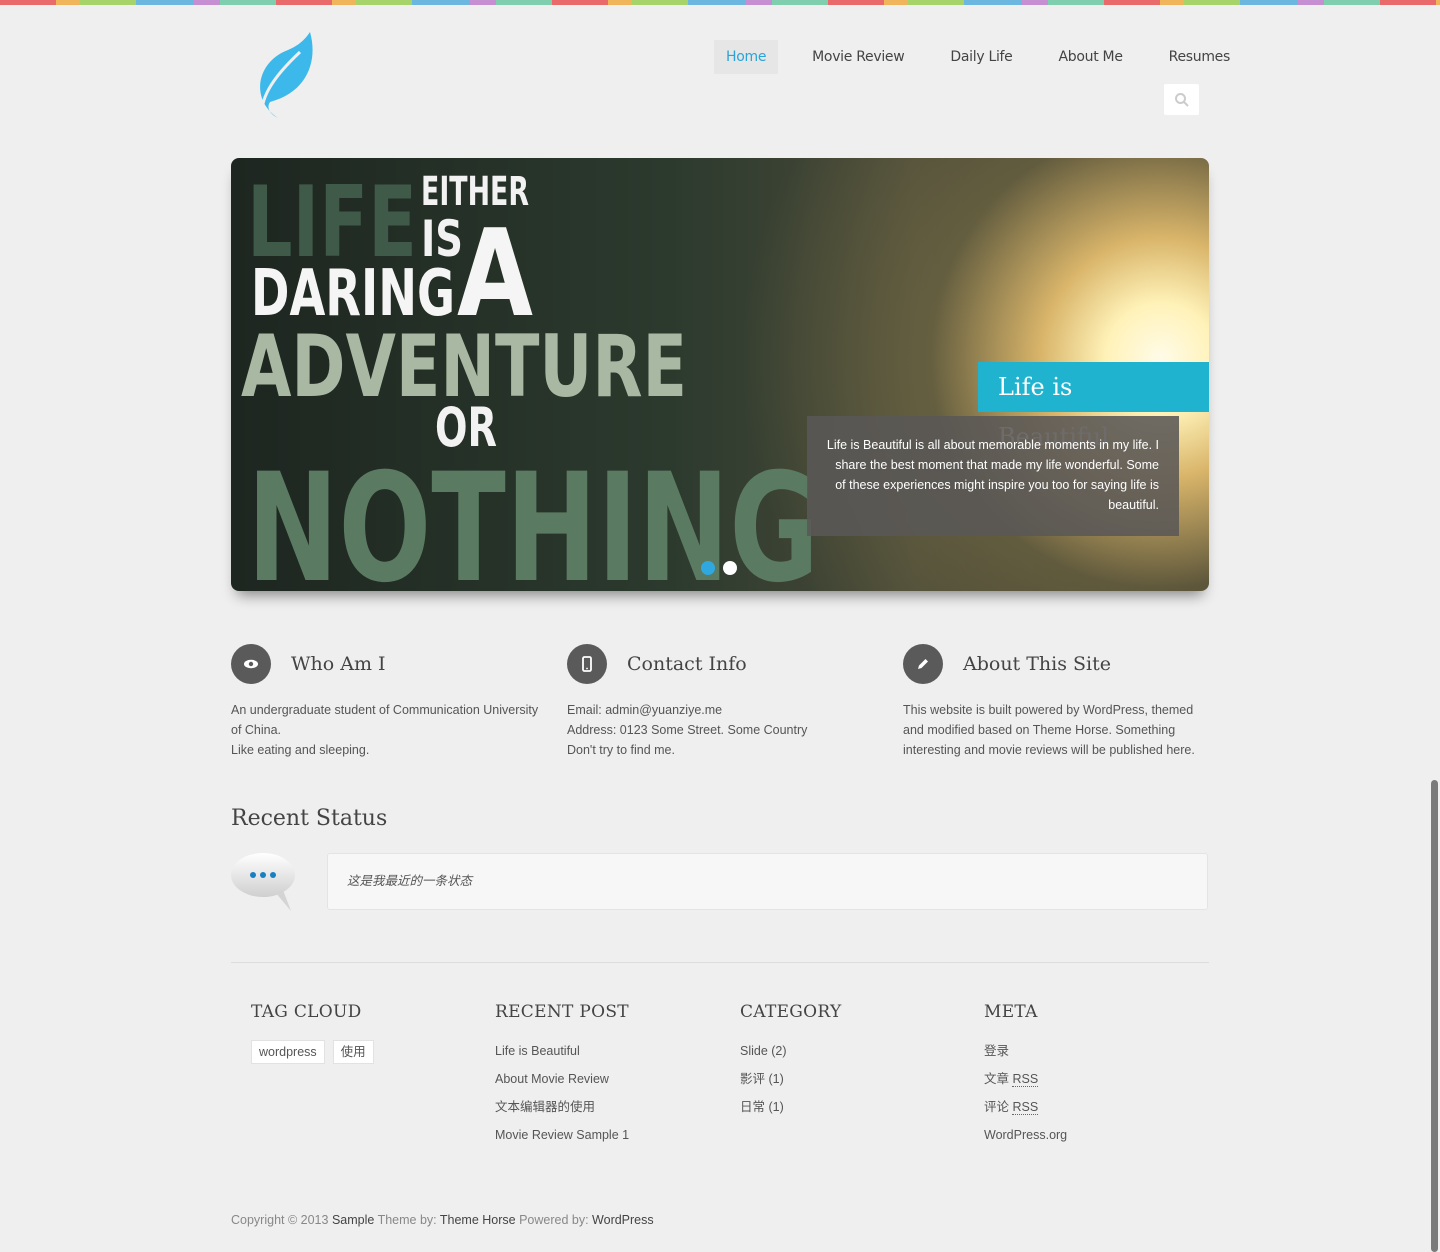  Describe the element at coordinates (1434, 1016) in the screenshot. I see `scrollbar` at that location.